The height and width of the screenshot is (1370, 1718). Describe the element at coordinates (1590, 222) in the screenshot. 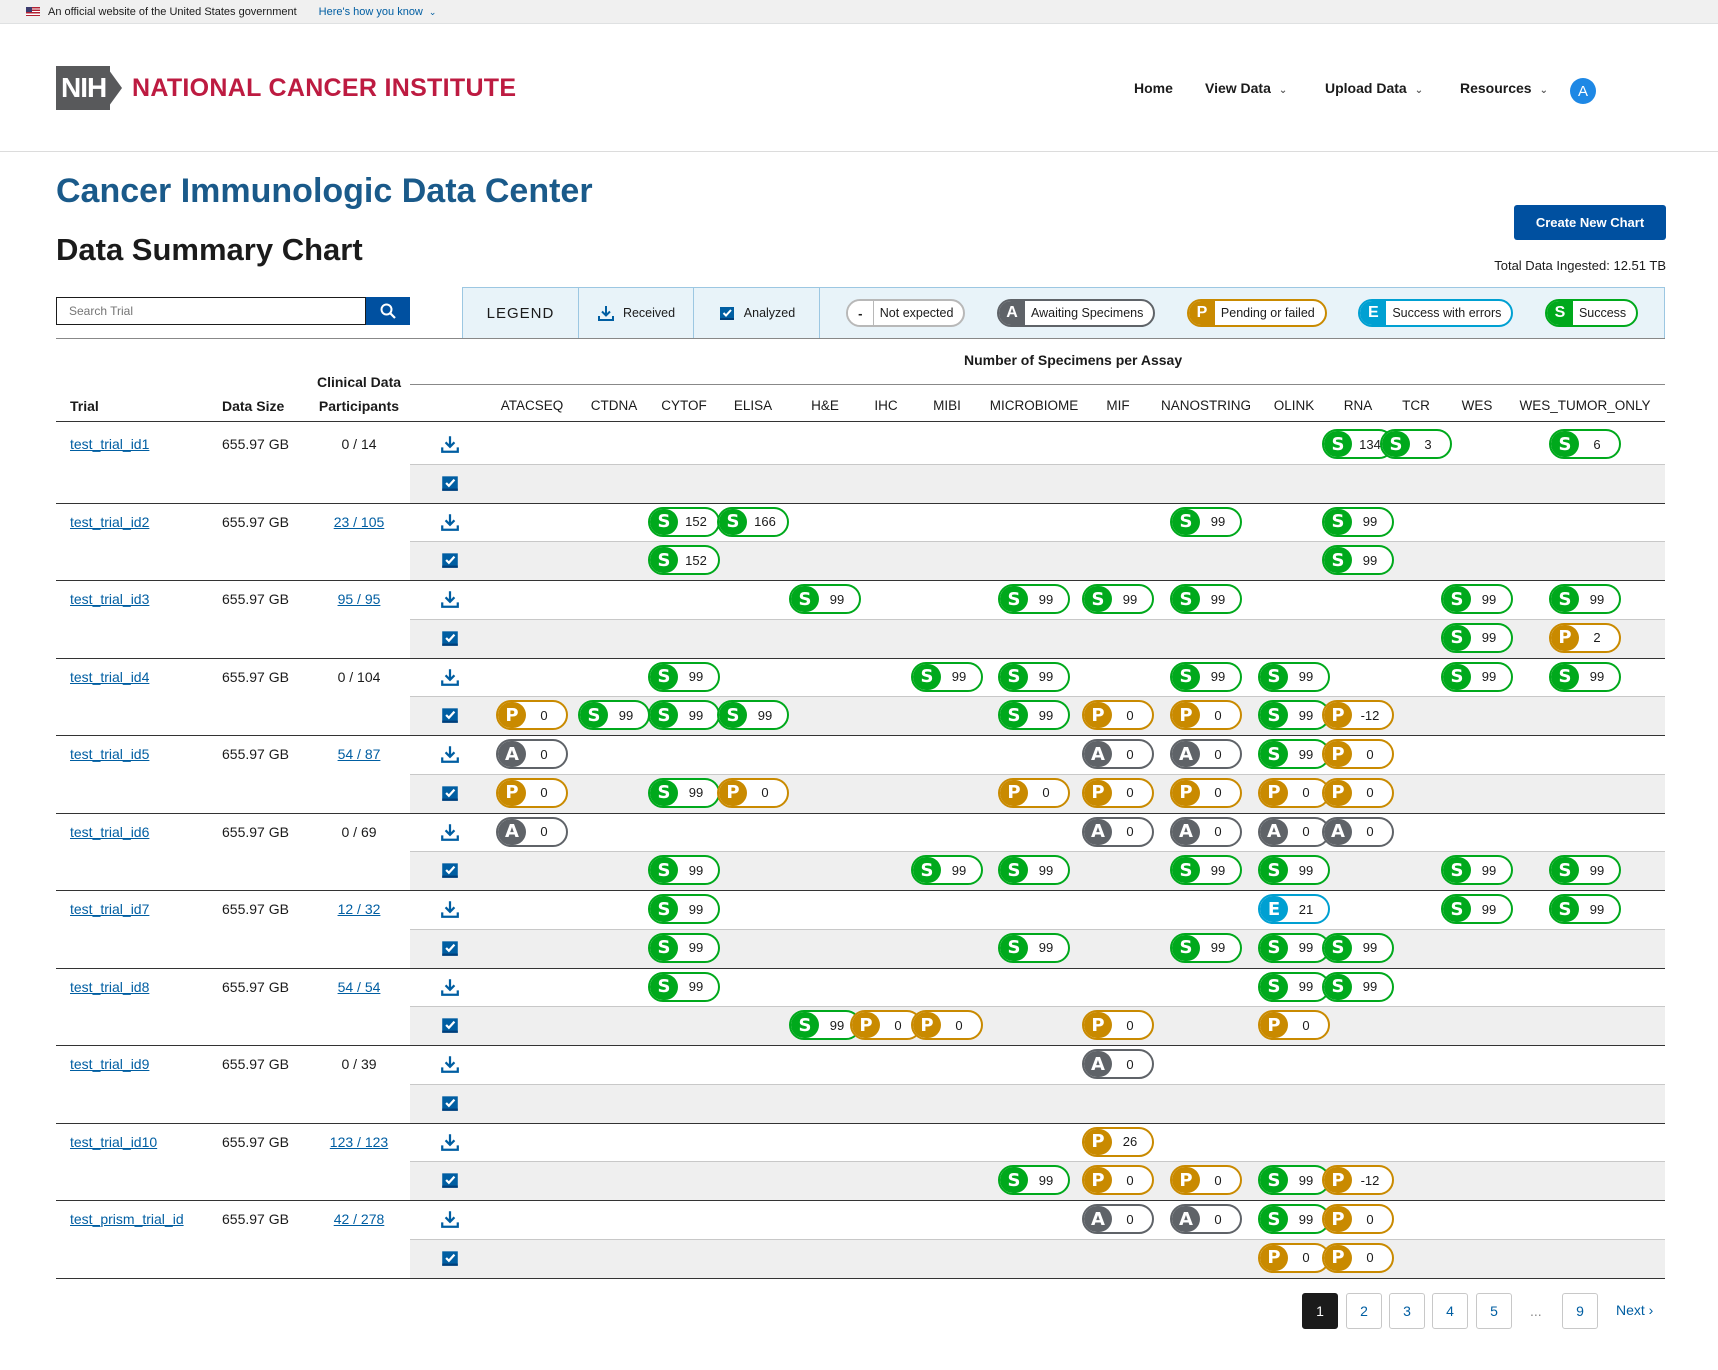

I see `create-new-chart-button: Create New Chart` at that location.